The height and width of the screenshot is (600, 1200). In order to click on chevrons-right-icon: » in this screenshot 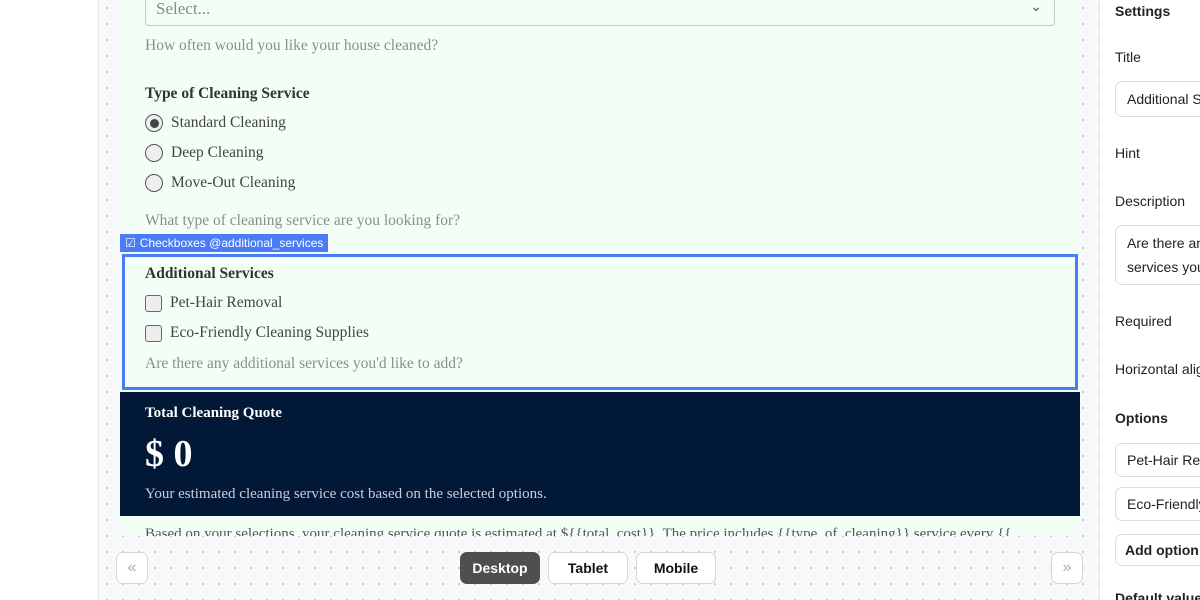, I will do `click(1067, 567)`.